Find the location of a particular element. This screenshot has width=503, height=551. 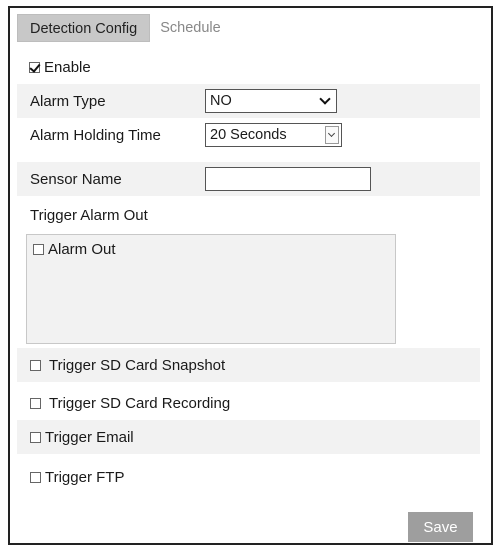

sd-recording-label: Trigger SD Card Recording is located at coordinates (140, 403).